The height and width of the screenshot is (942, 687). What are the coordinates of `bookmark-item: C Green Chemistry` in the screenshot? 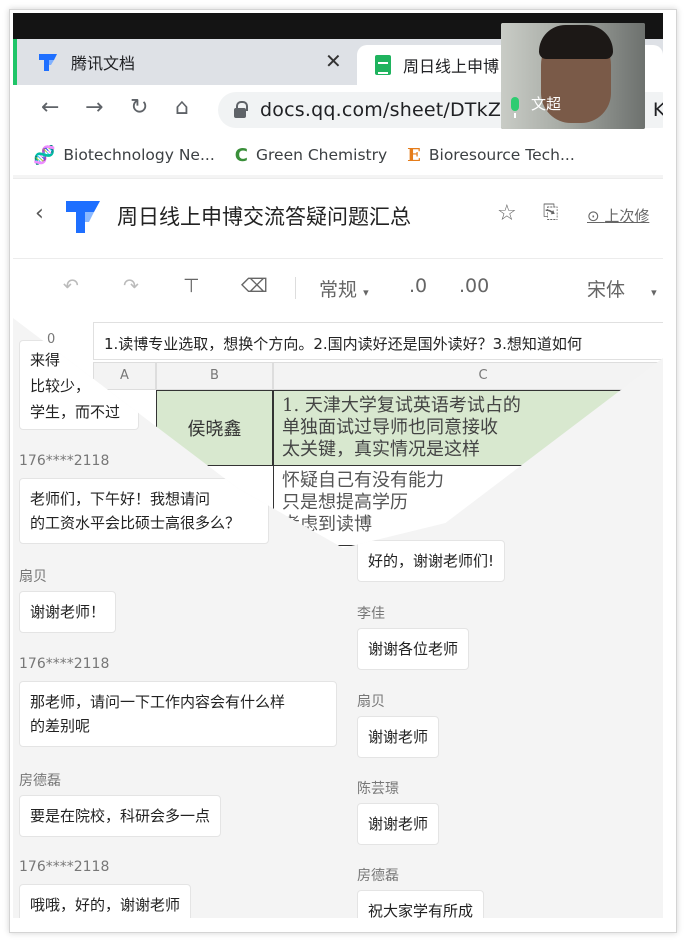 It's located at (311, 155).